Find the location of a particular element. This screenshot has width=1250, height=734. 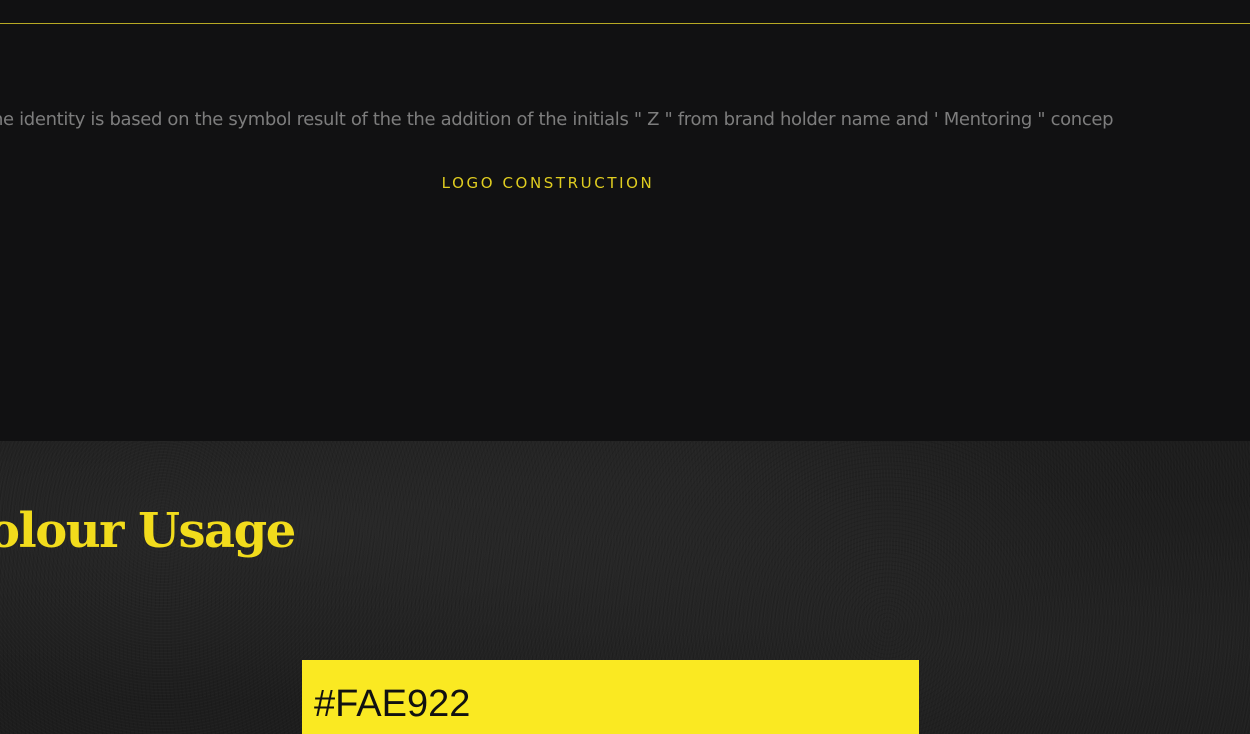

logo-construction-heading: LOGO CONSTRUCTION is located at coordinates (548, 183).